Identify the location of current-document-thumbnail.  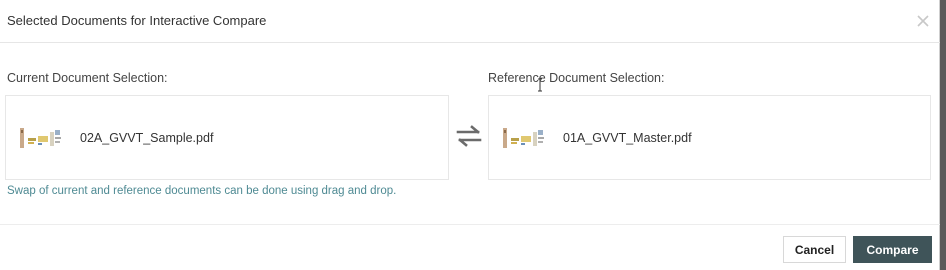
(40, 137).